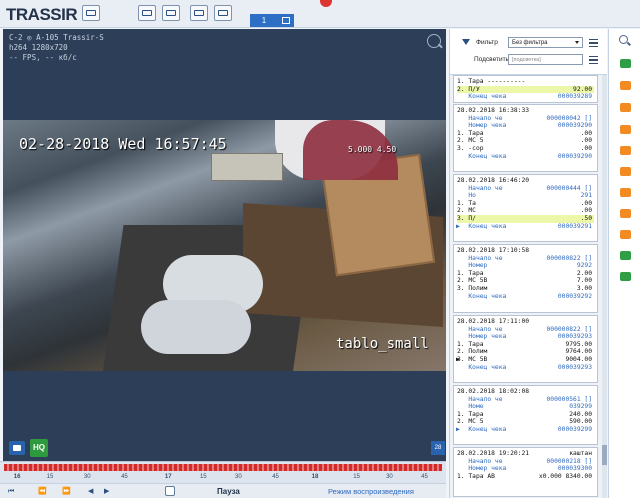  Describe the element at coordinates (320, 14) in the screenshot. I see `top-toolbar: TRASSIR 1` at that location.